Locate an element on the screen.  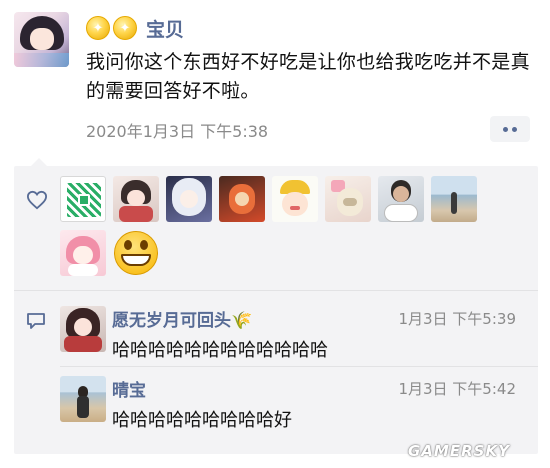
post-timestamp: 2020年1月3日 下午5:38 is located at coordinates (177, 131).